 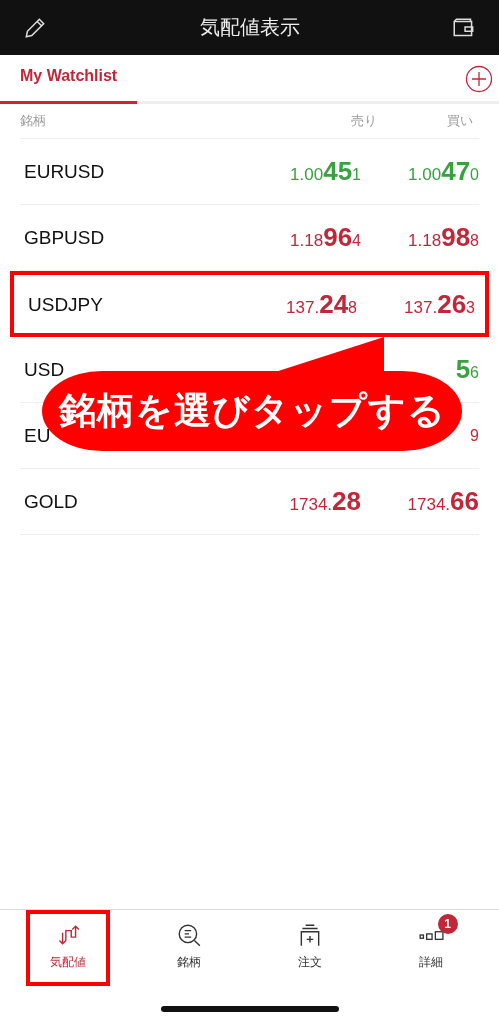 I want to click on price-quote: 1.00451, so click(x=325, y=171).